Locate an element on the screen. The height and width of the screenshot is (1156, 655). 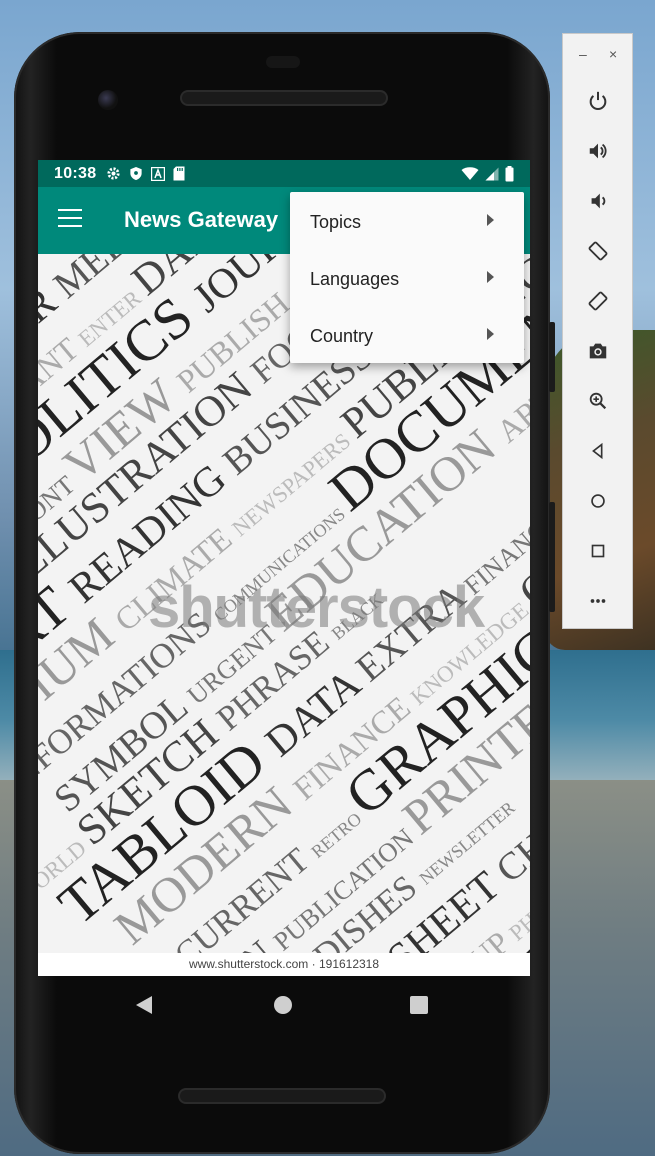
back-icon is located at coordinates (597, 451).